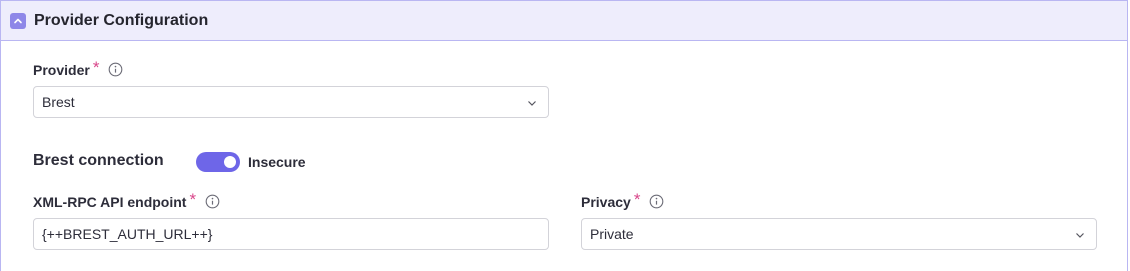  I want to click on toggle-knob, so click(230, 162).